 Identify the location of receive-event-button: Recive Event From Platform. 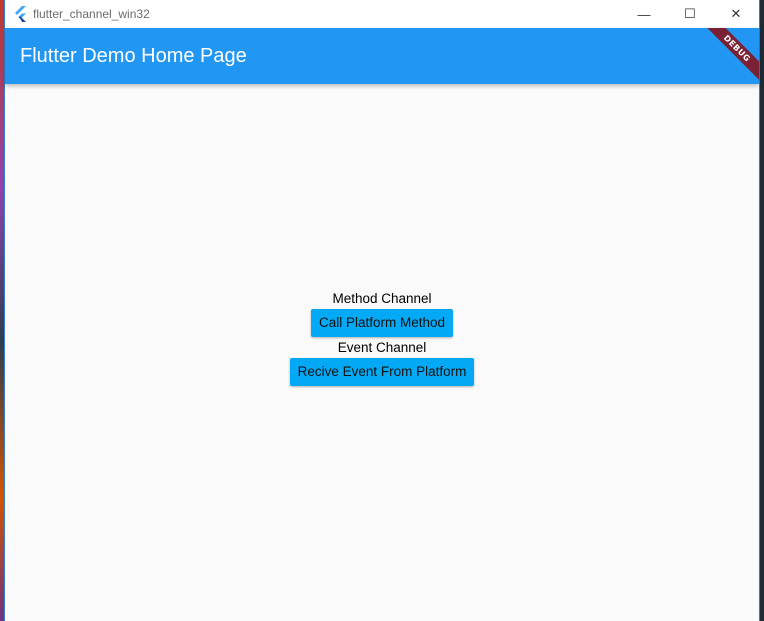
(382, 371).